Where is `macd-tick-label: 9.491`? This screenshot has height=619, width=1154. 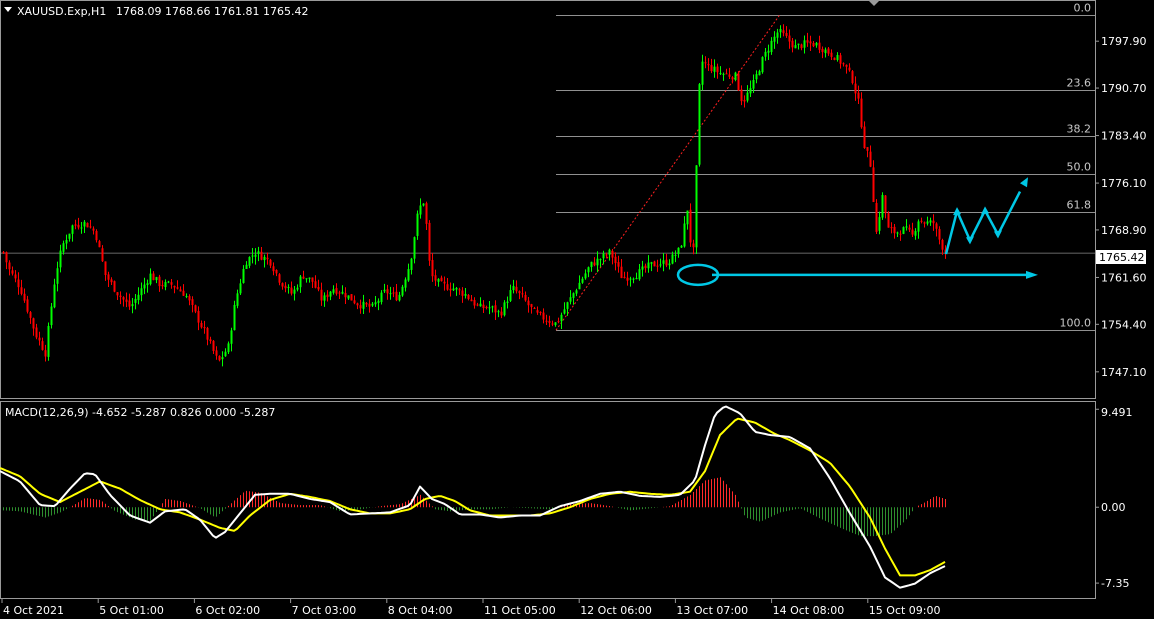 macd-tick-label: 9.491 is located at coordinates (1117, 412).